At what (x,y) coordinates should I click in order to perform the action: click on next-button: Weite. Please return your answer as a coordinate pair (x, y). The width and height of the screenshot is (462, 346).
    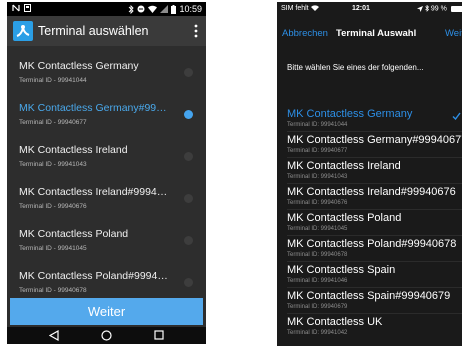
    Looking at the image, I should click on (453, 33).